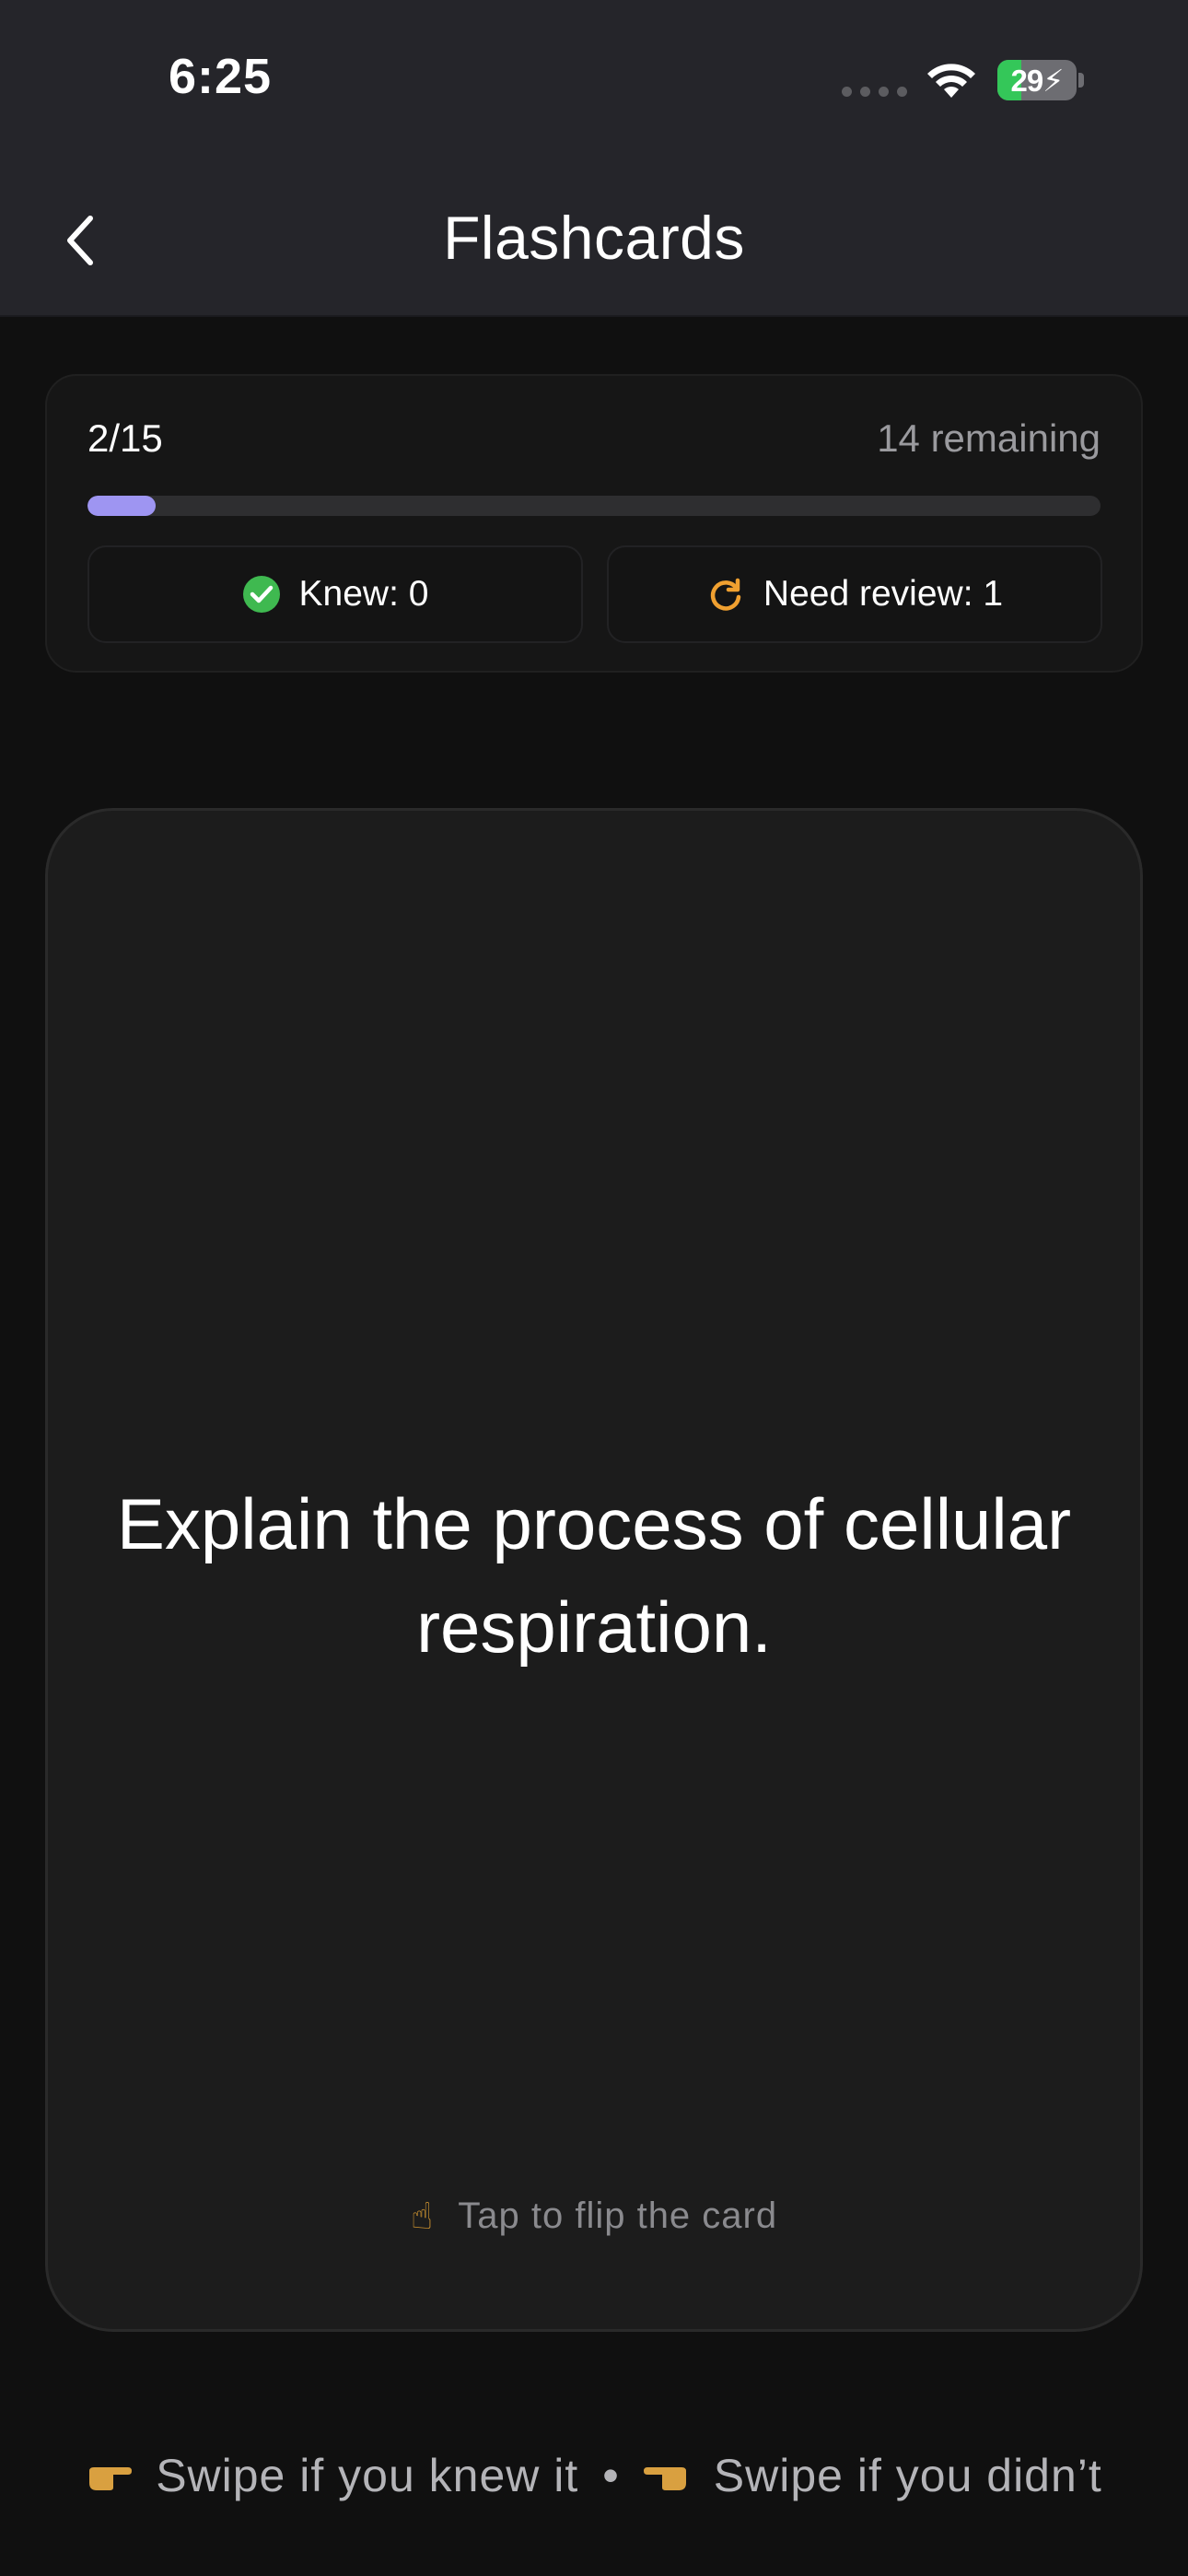  I want to click on swipe-left-text: Swipe if you didn’t, so click(907, 2475).